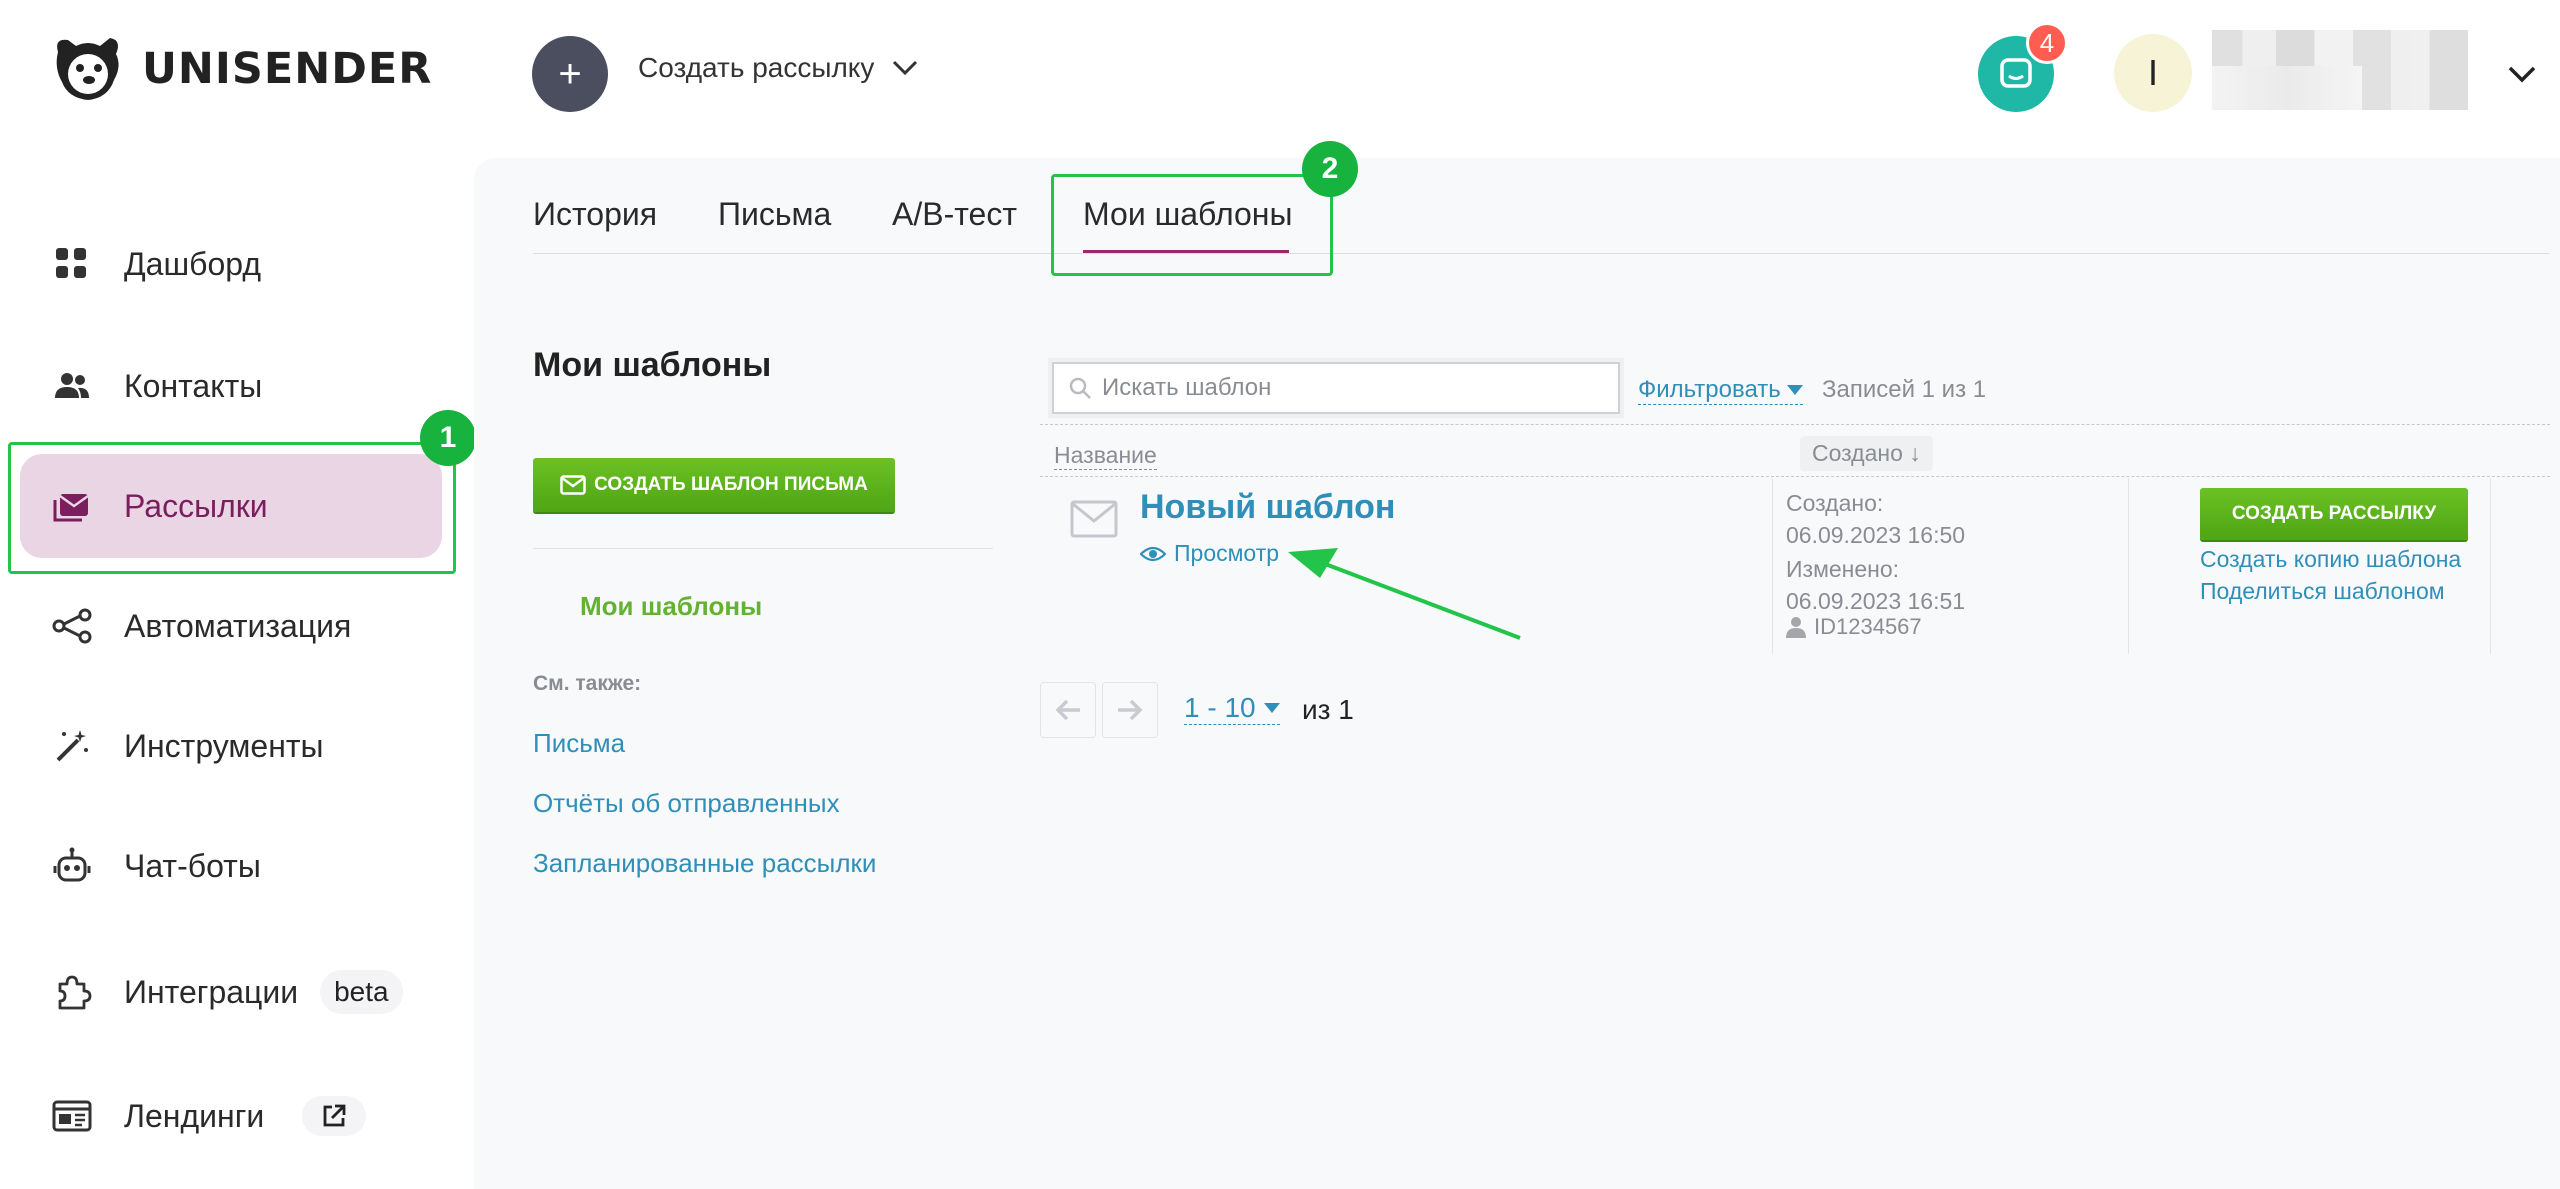  What do you see at coordinates (2330, 559) in the screenshot?
I see `copy-template-link: Создать копию шаблона` at bounding box center [2330, 559].